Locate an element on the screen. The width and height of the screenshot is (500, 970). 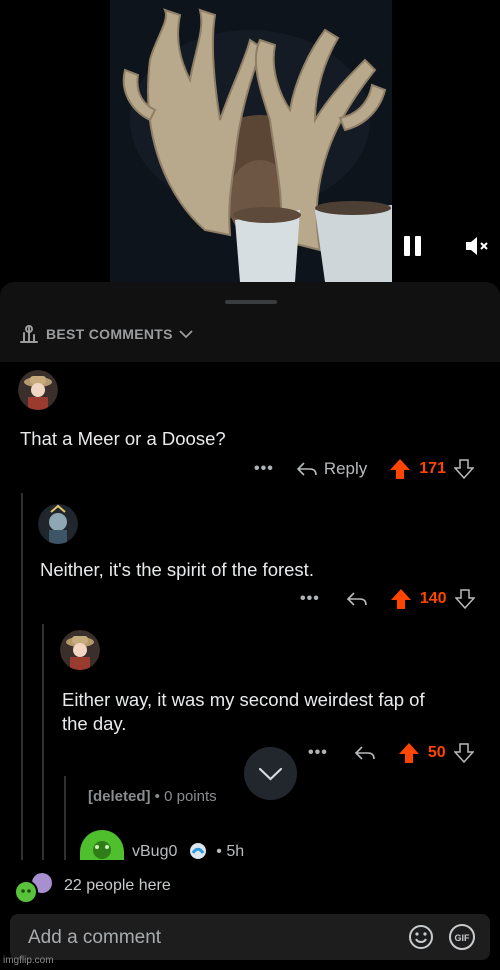
scroll-down-button is located at coordinates (270, 773).